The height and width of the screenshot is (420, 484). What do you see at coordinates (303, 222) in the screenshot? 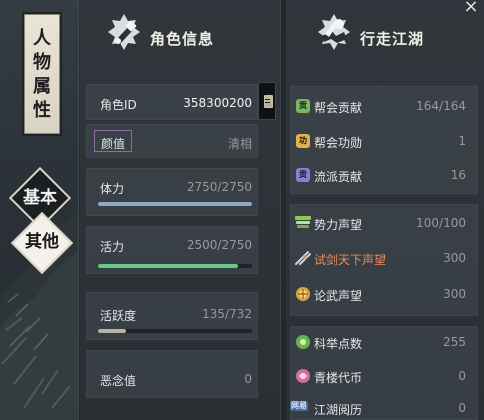
I see `faction-reputation-icon` at bounding box center [303, 222].